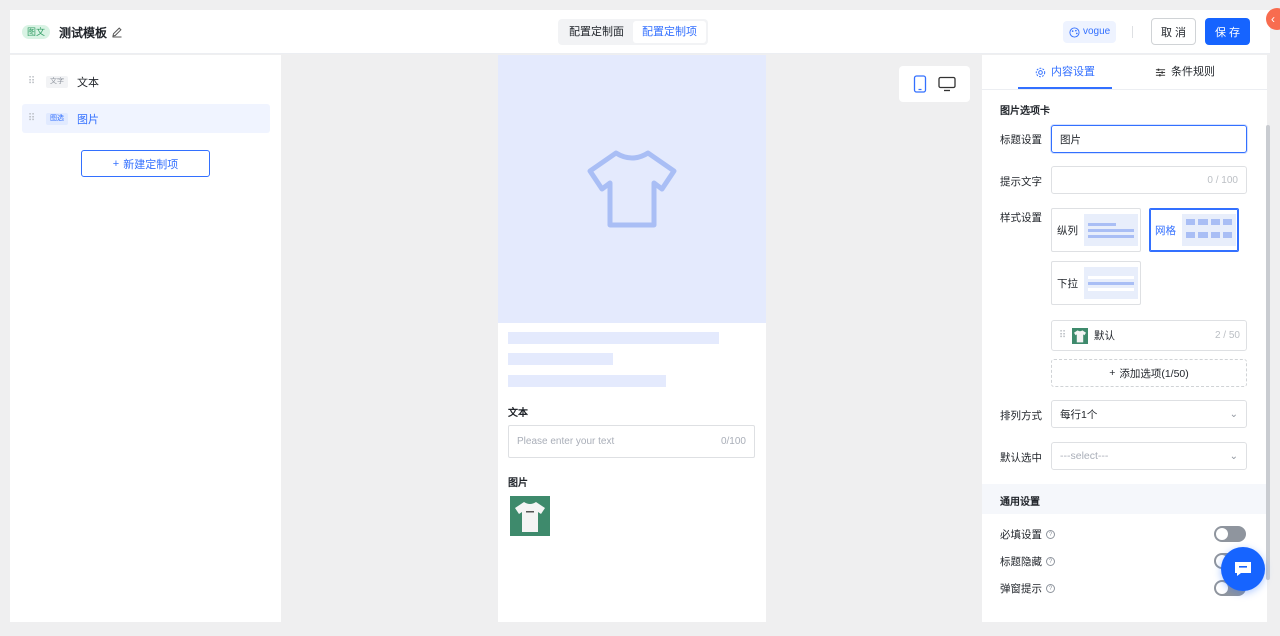 The height and width of the screenshot is (636, 1280). Describe the element at coordinates (1160, 72) in the screenshot. I see `sliders-icon` at that location.